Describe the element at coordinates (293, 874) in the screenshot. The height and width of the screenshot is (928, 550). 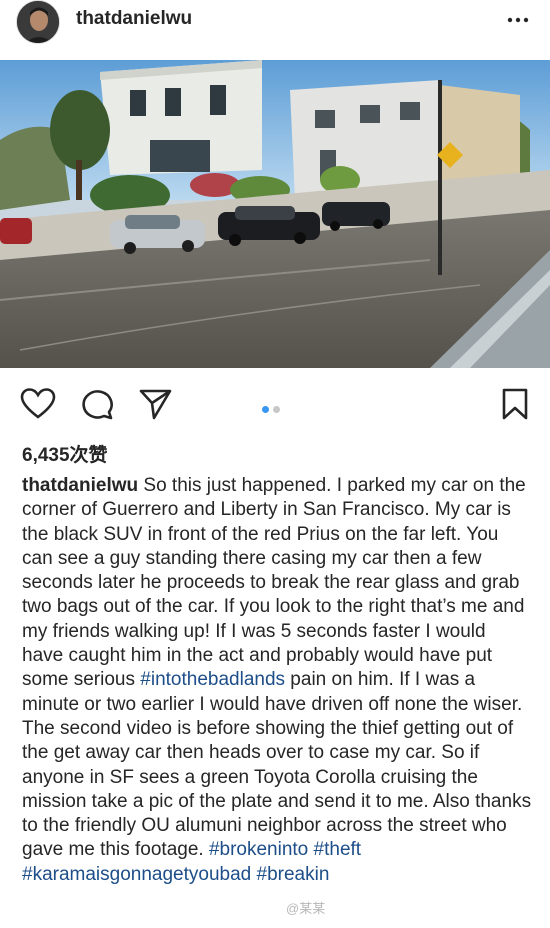
I see `hashtag-link: #breakin` at that location.